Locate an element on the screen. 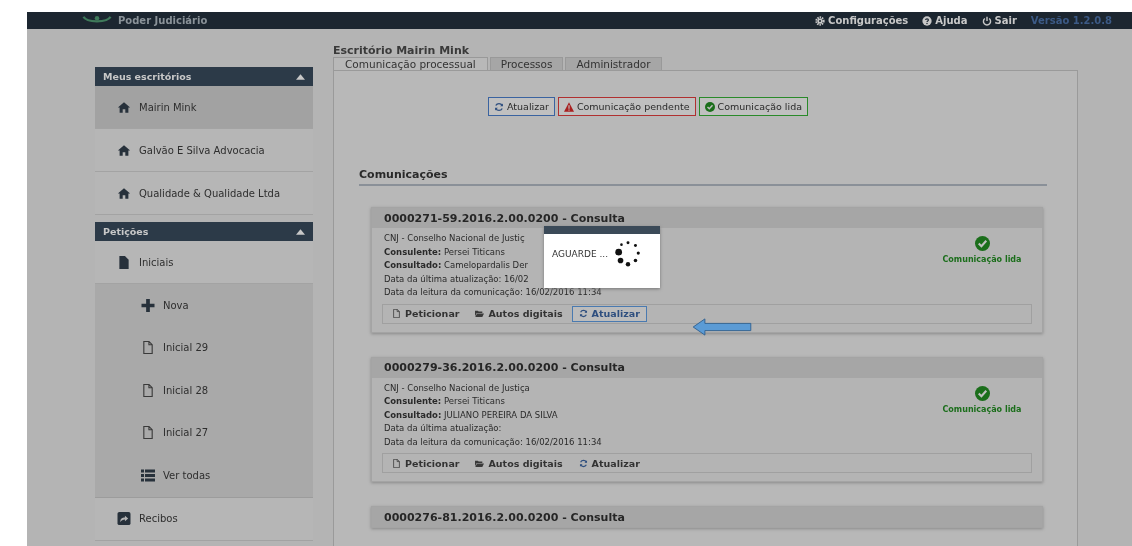 This screenshot has width=1132, height=546. submenu-item: Nova is located at coordinates (204, 305).